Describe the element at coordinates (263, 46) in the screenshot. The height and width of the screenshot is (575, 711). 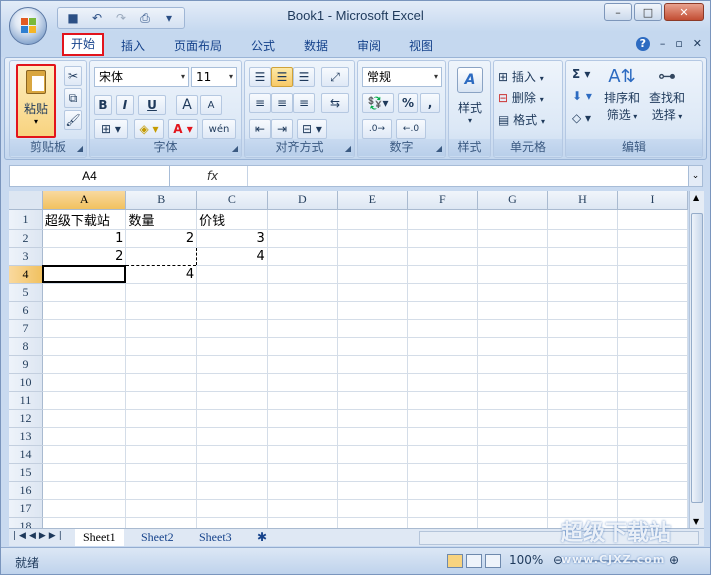
I see `tab-formulas: 公式` at that location.